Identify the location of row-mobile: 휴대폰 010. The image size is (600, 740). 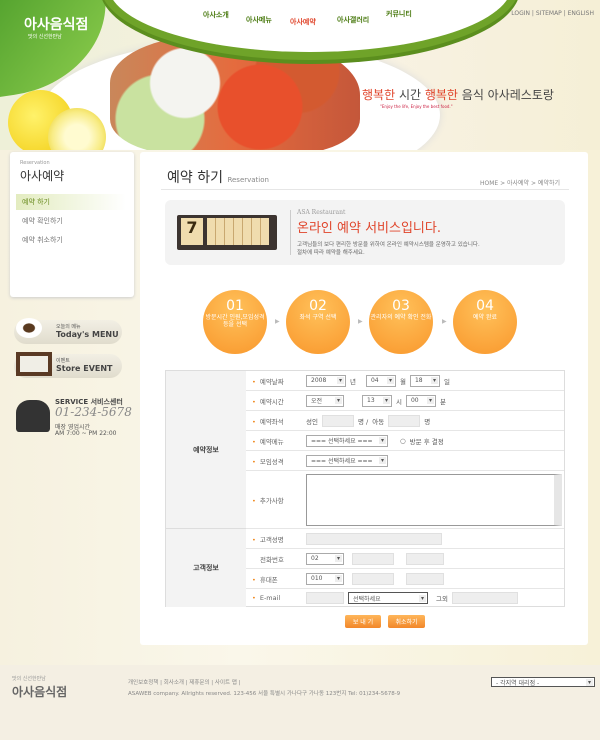
(405, 579).